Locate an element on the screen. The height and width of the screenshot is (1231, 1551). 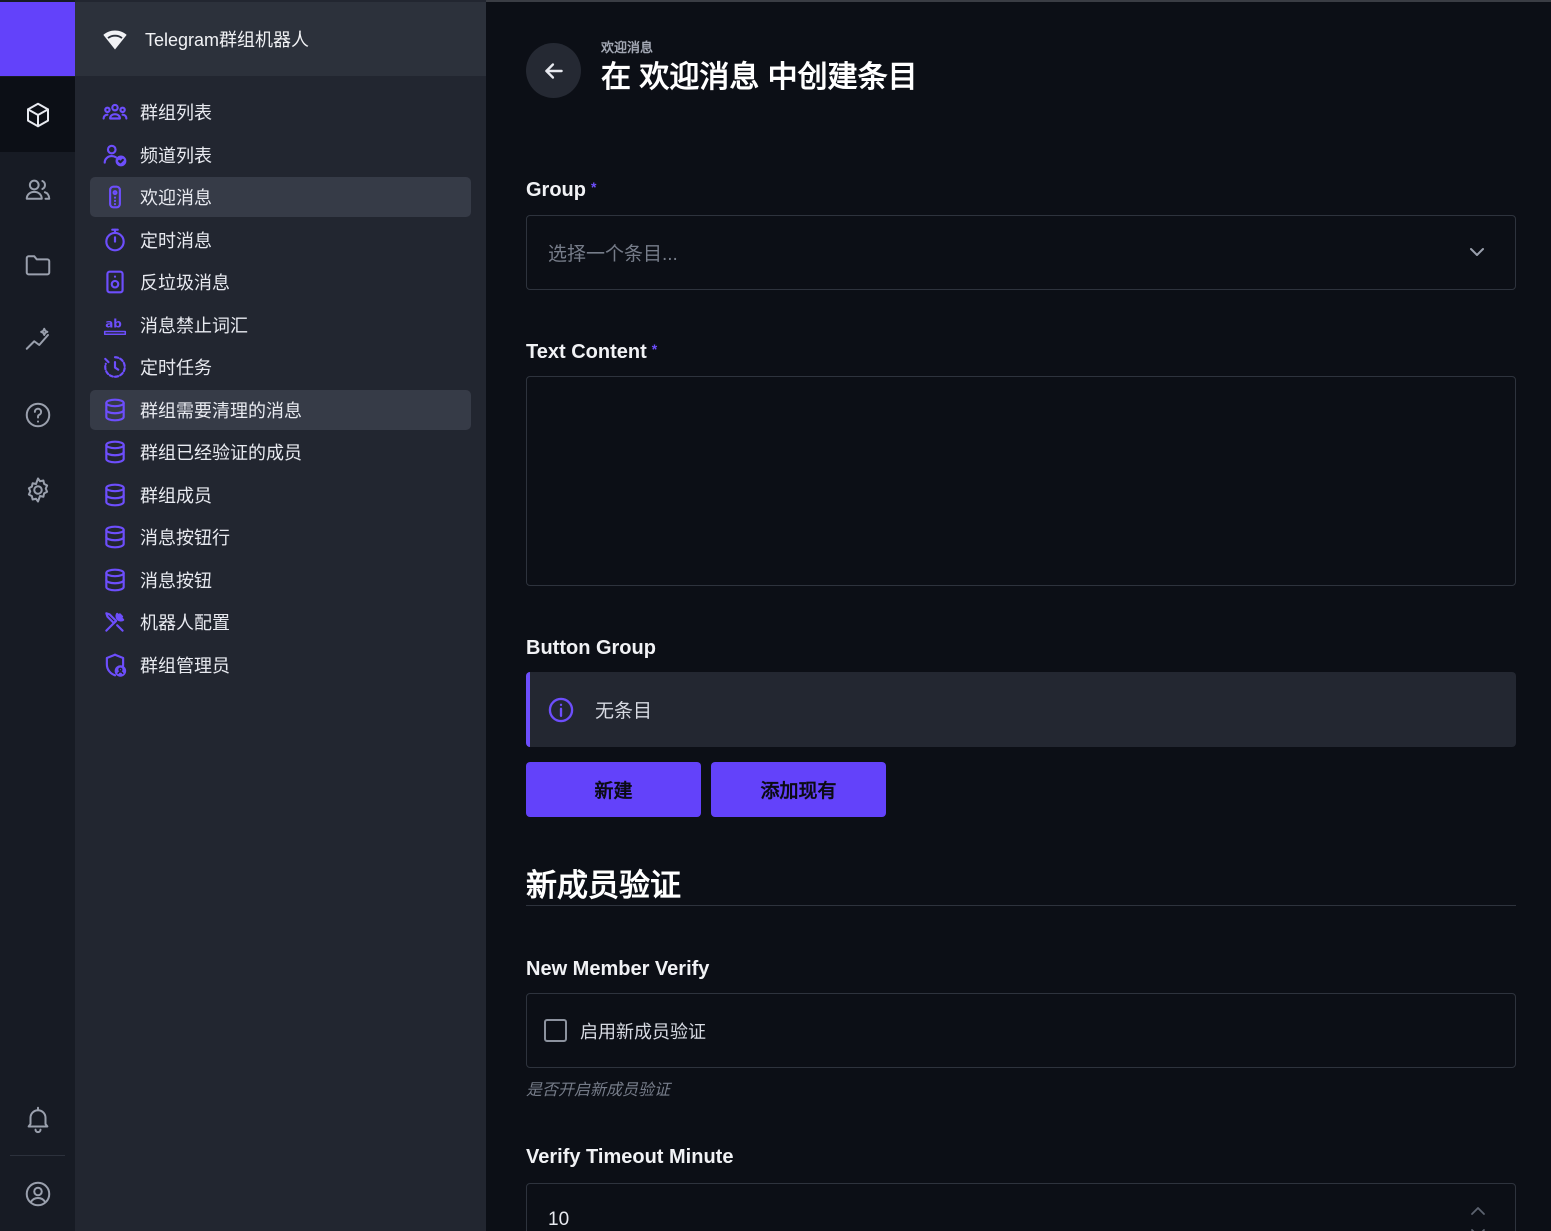
svg-text: ab is located at coordinates (113, 324).